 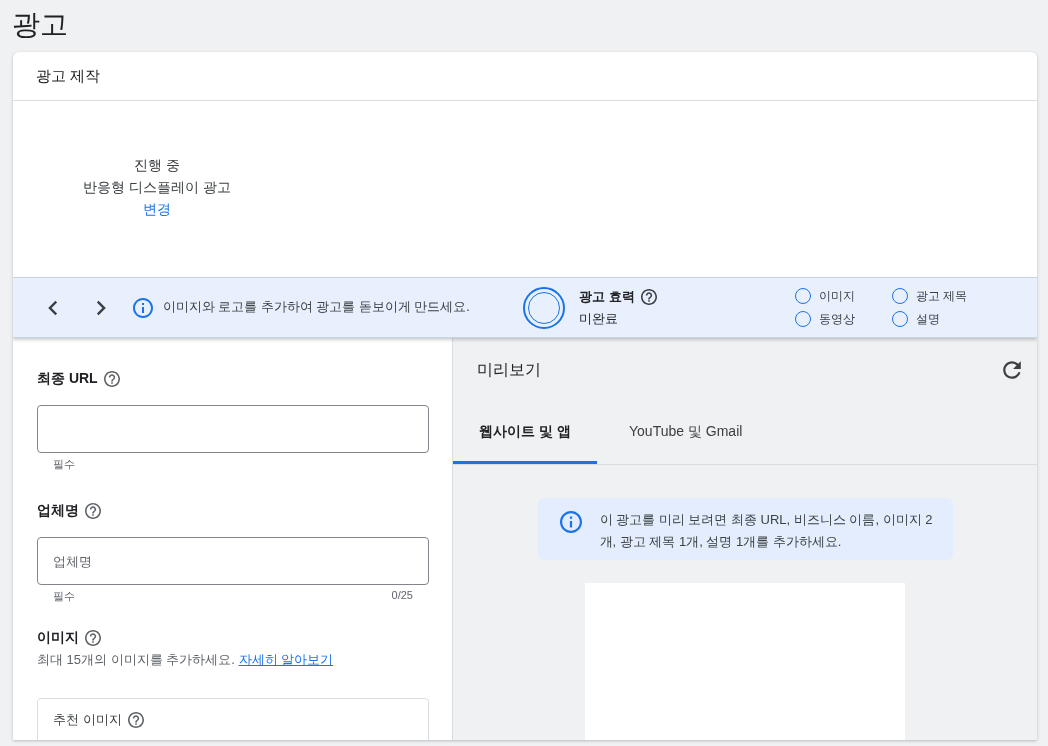 What do you see at coordinates (186, 660) in the screenshot?
I see `images-description: 최대 15개의 이미지를 추가하세요. 자세히 알아보기` at bounding box center [186, 660].